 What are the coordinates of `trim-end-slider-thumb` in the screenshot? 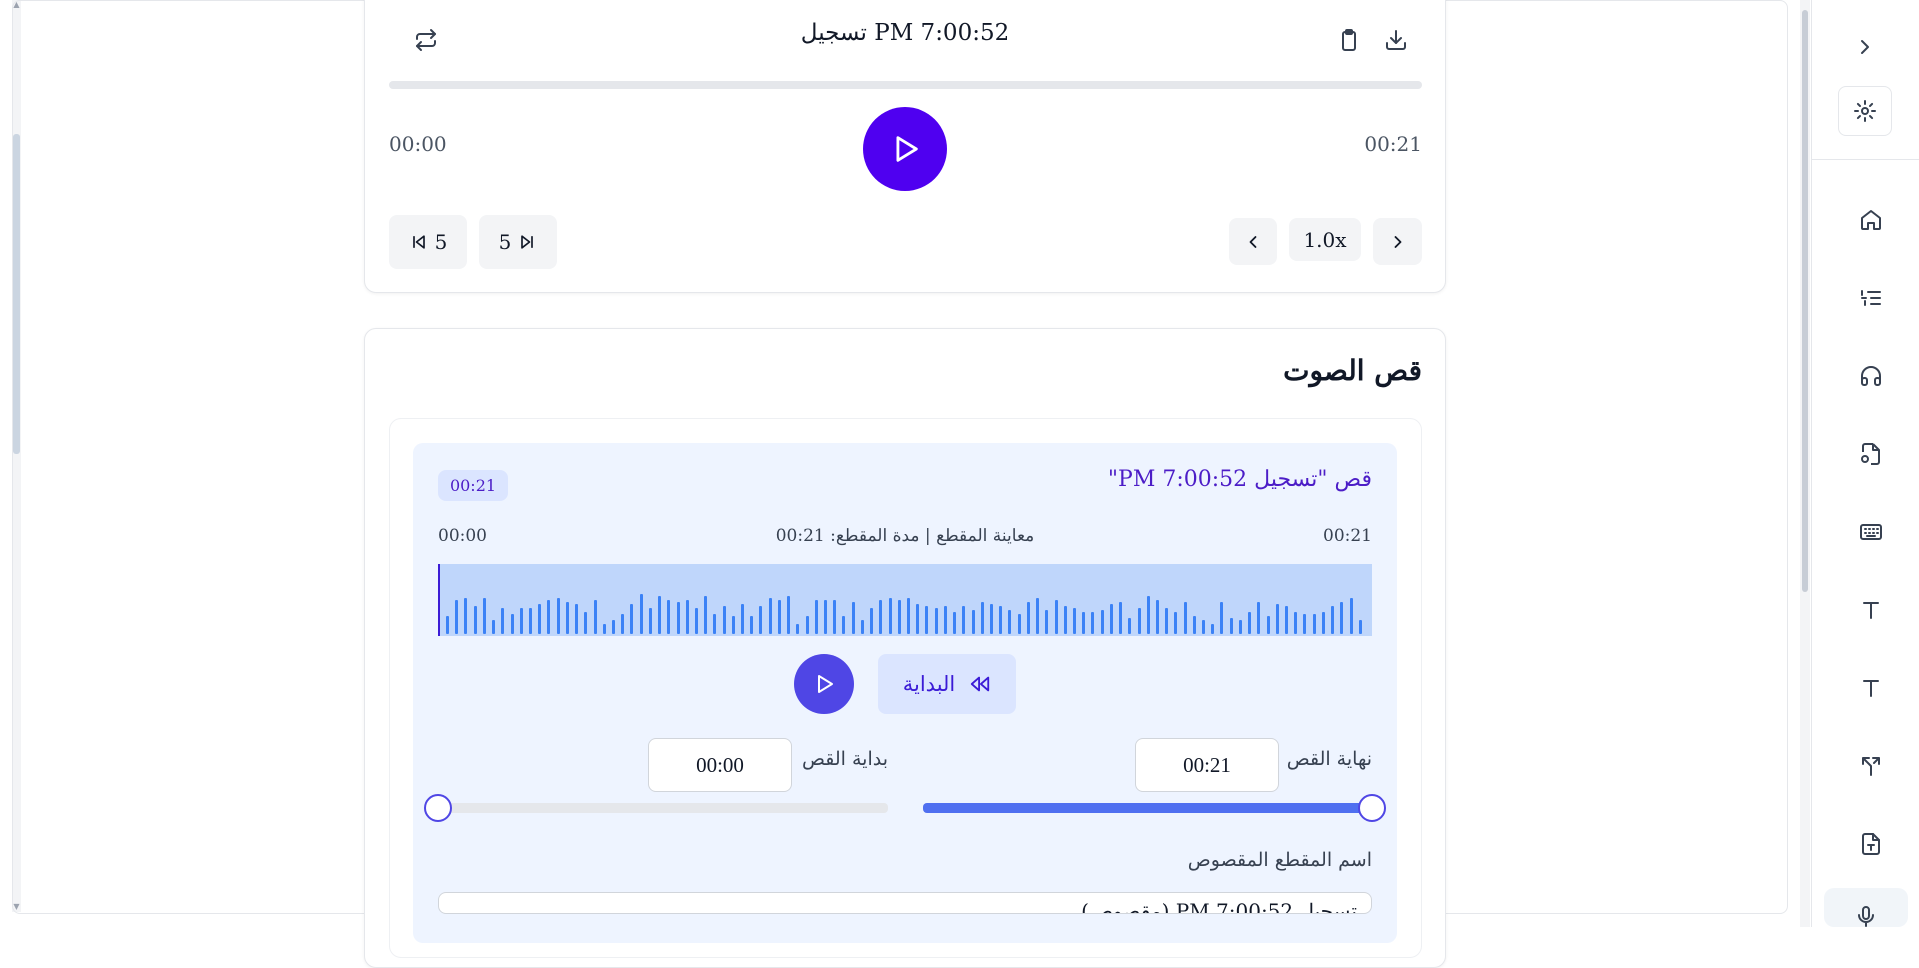 It's located at (1372, 808).